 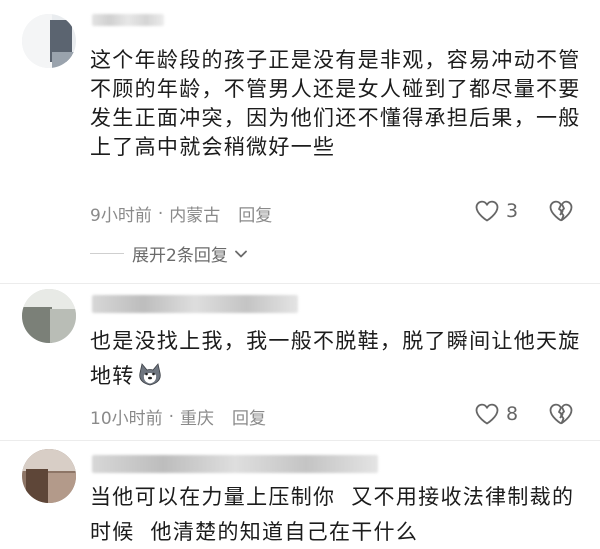 What do you see at coordinates (337, 359) in the screenshot?
I see `comment-text: 也是没找上我，我一般不脱鞋，脱了瞬间让他天旋 地转` at bounding box center [337, 359].